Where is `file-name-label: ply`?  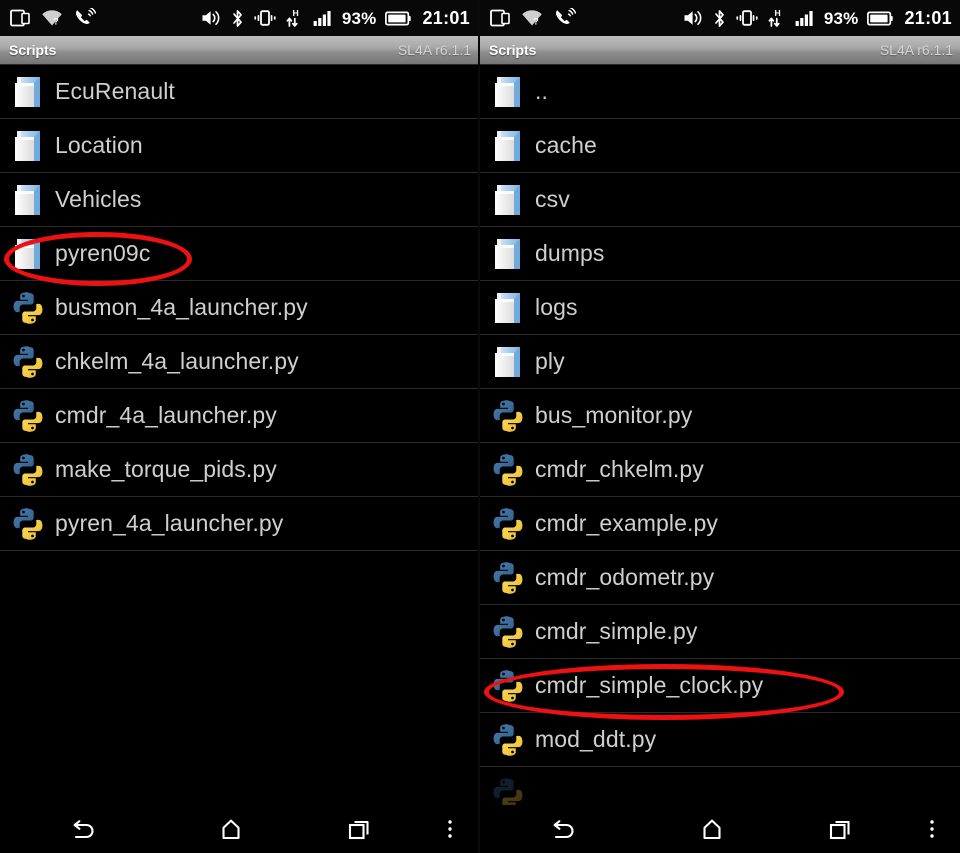 file-name-label: ply is located at coordinates (550, 361).